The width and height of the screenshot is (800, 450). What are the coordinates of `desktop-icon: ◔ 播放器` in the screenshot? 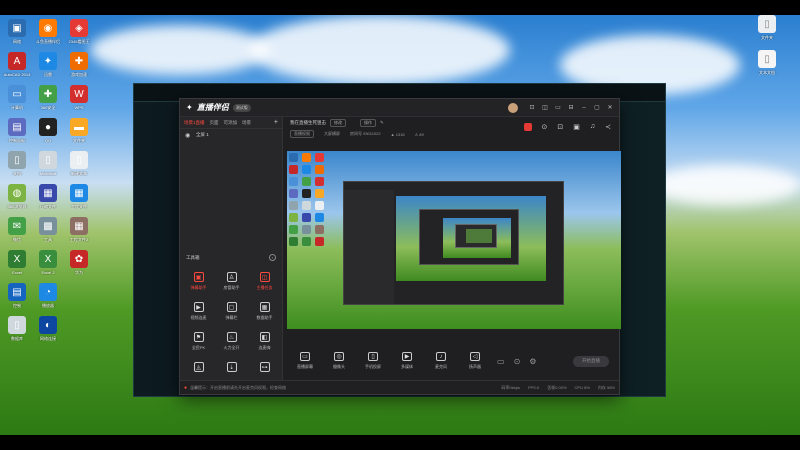 It's located at (48, 295).